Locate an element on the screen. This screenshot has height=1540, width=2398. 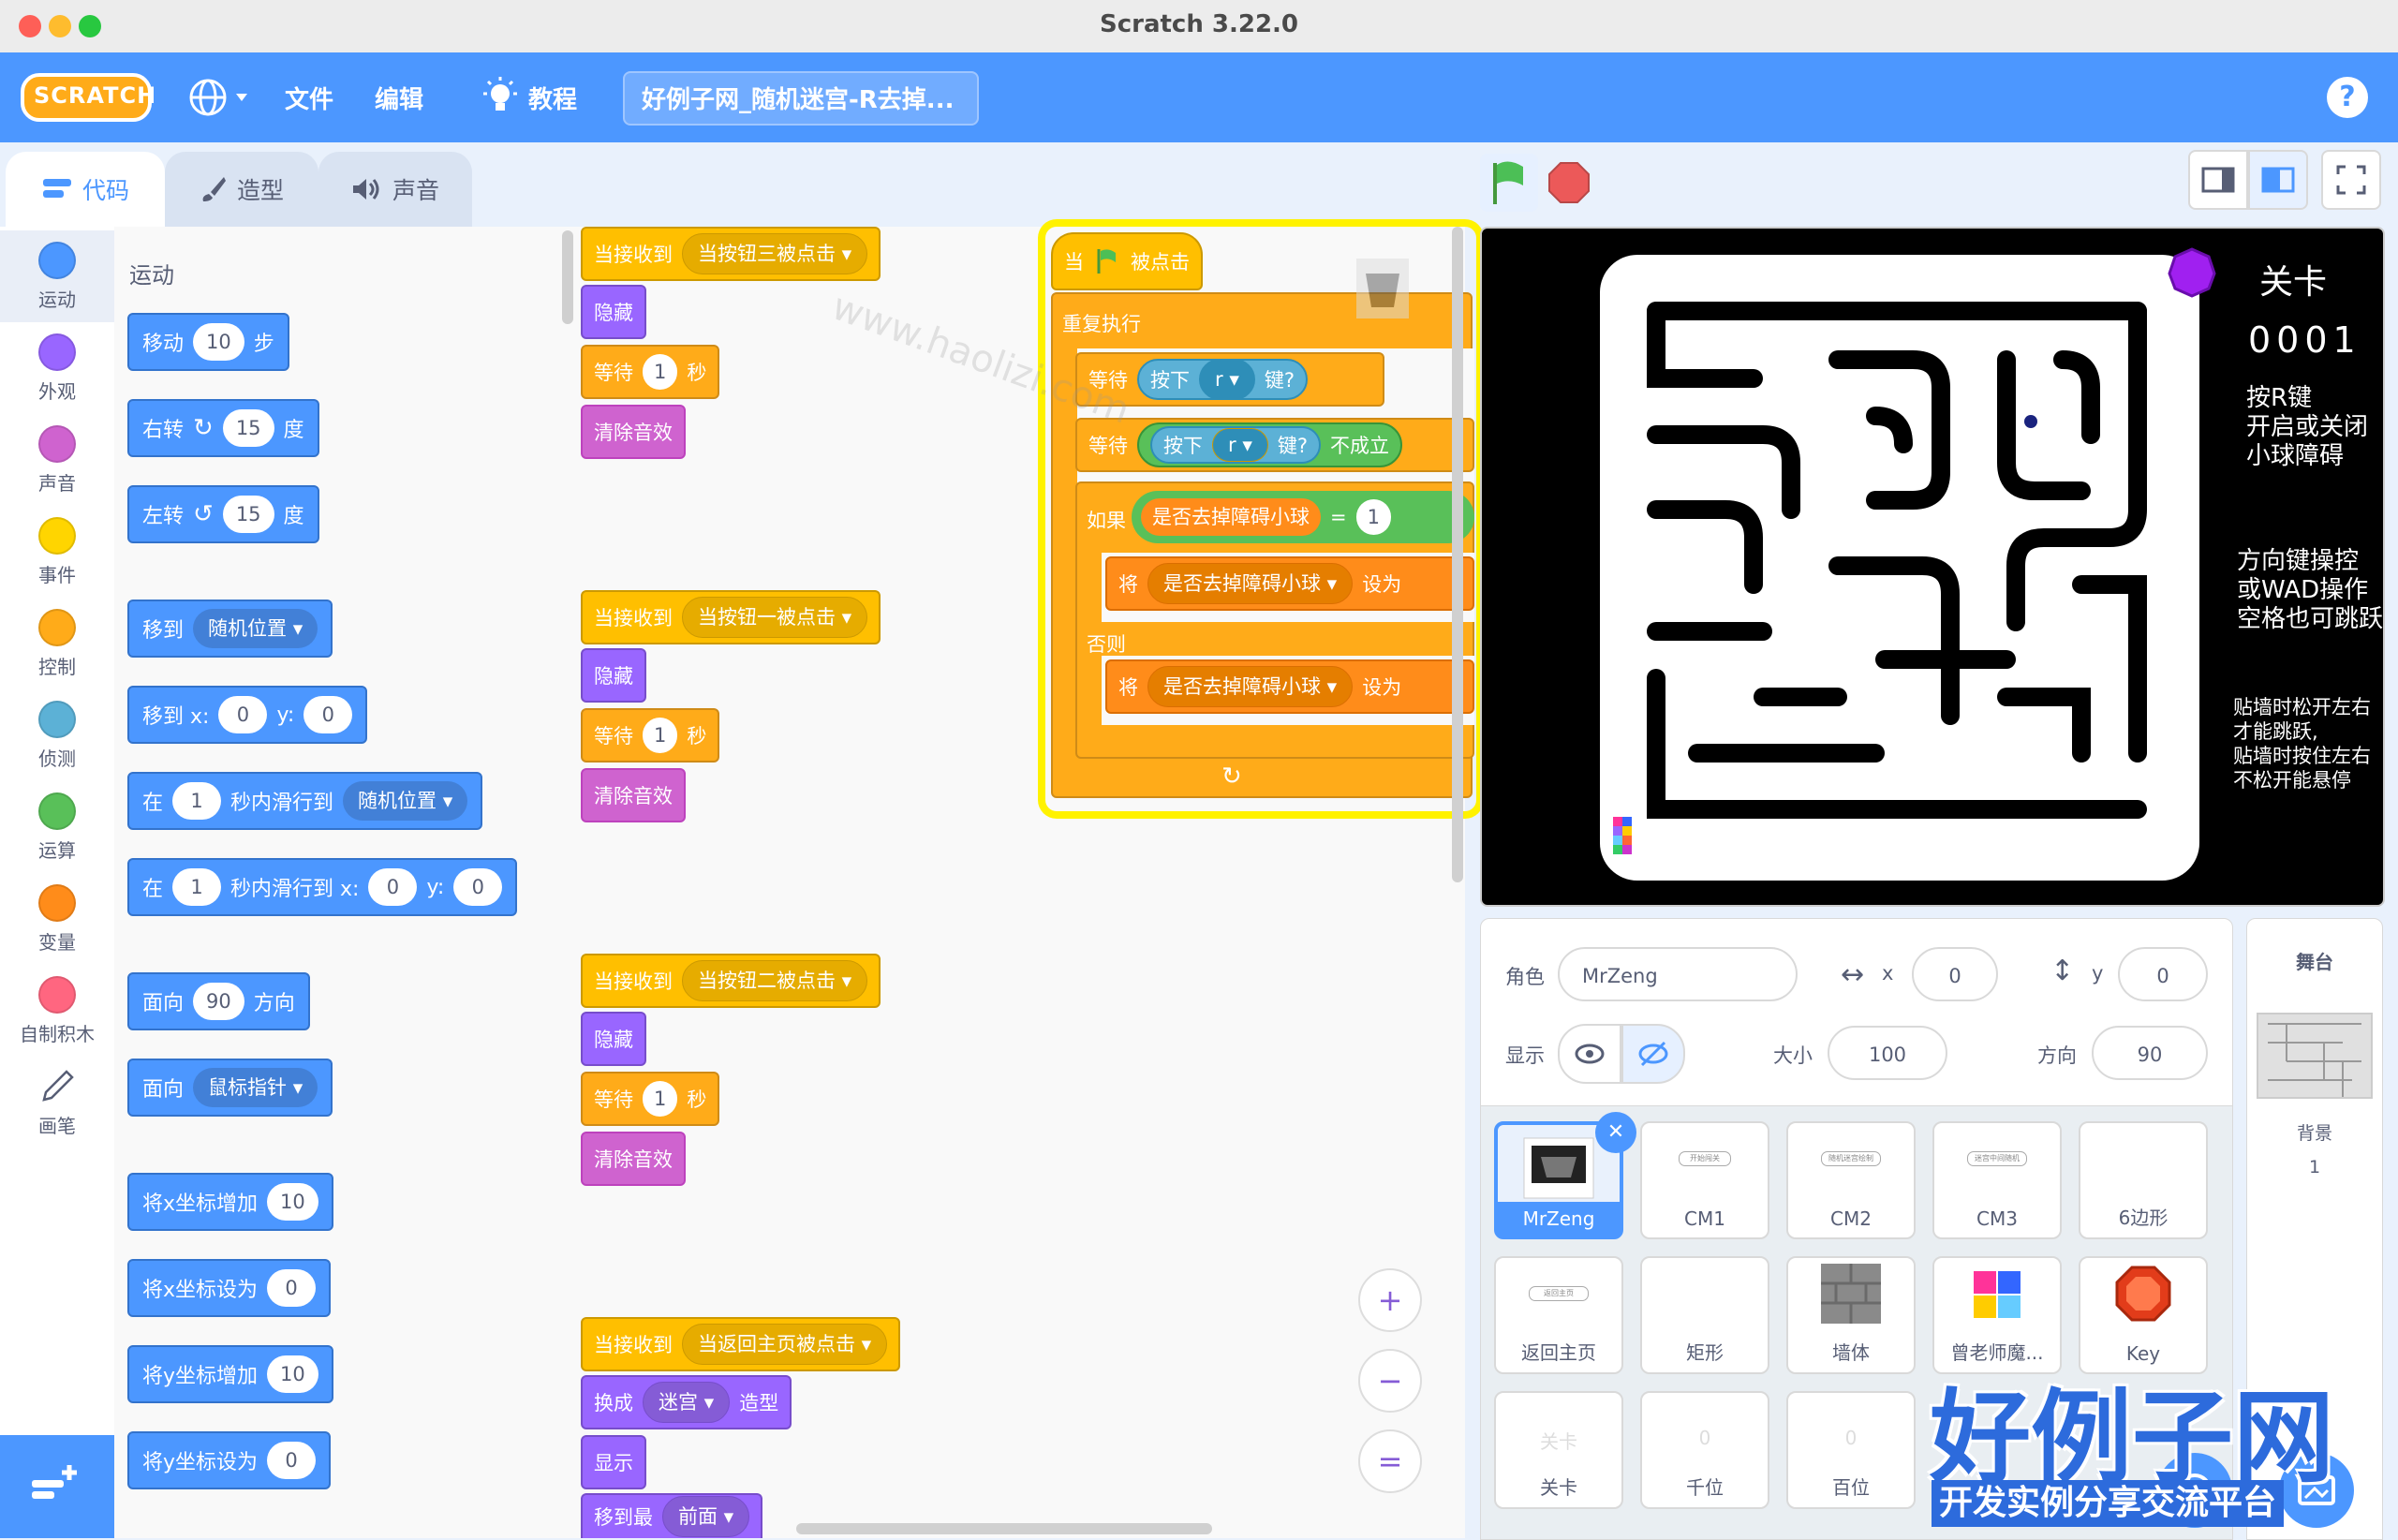
sprite-size-input: 100 is located at coordinates (1887, 1053).